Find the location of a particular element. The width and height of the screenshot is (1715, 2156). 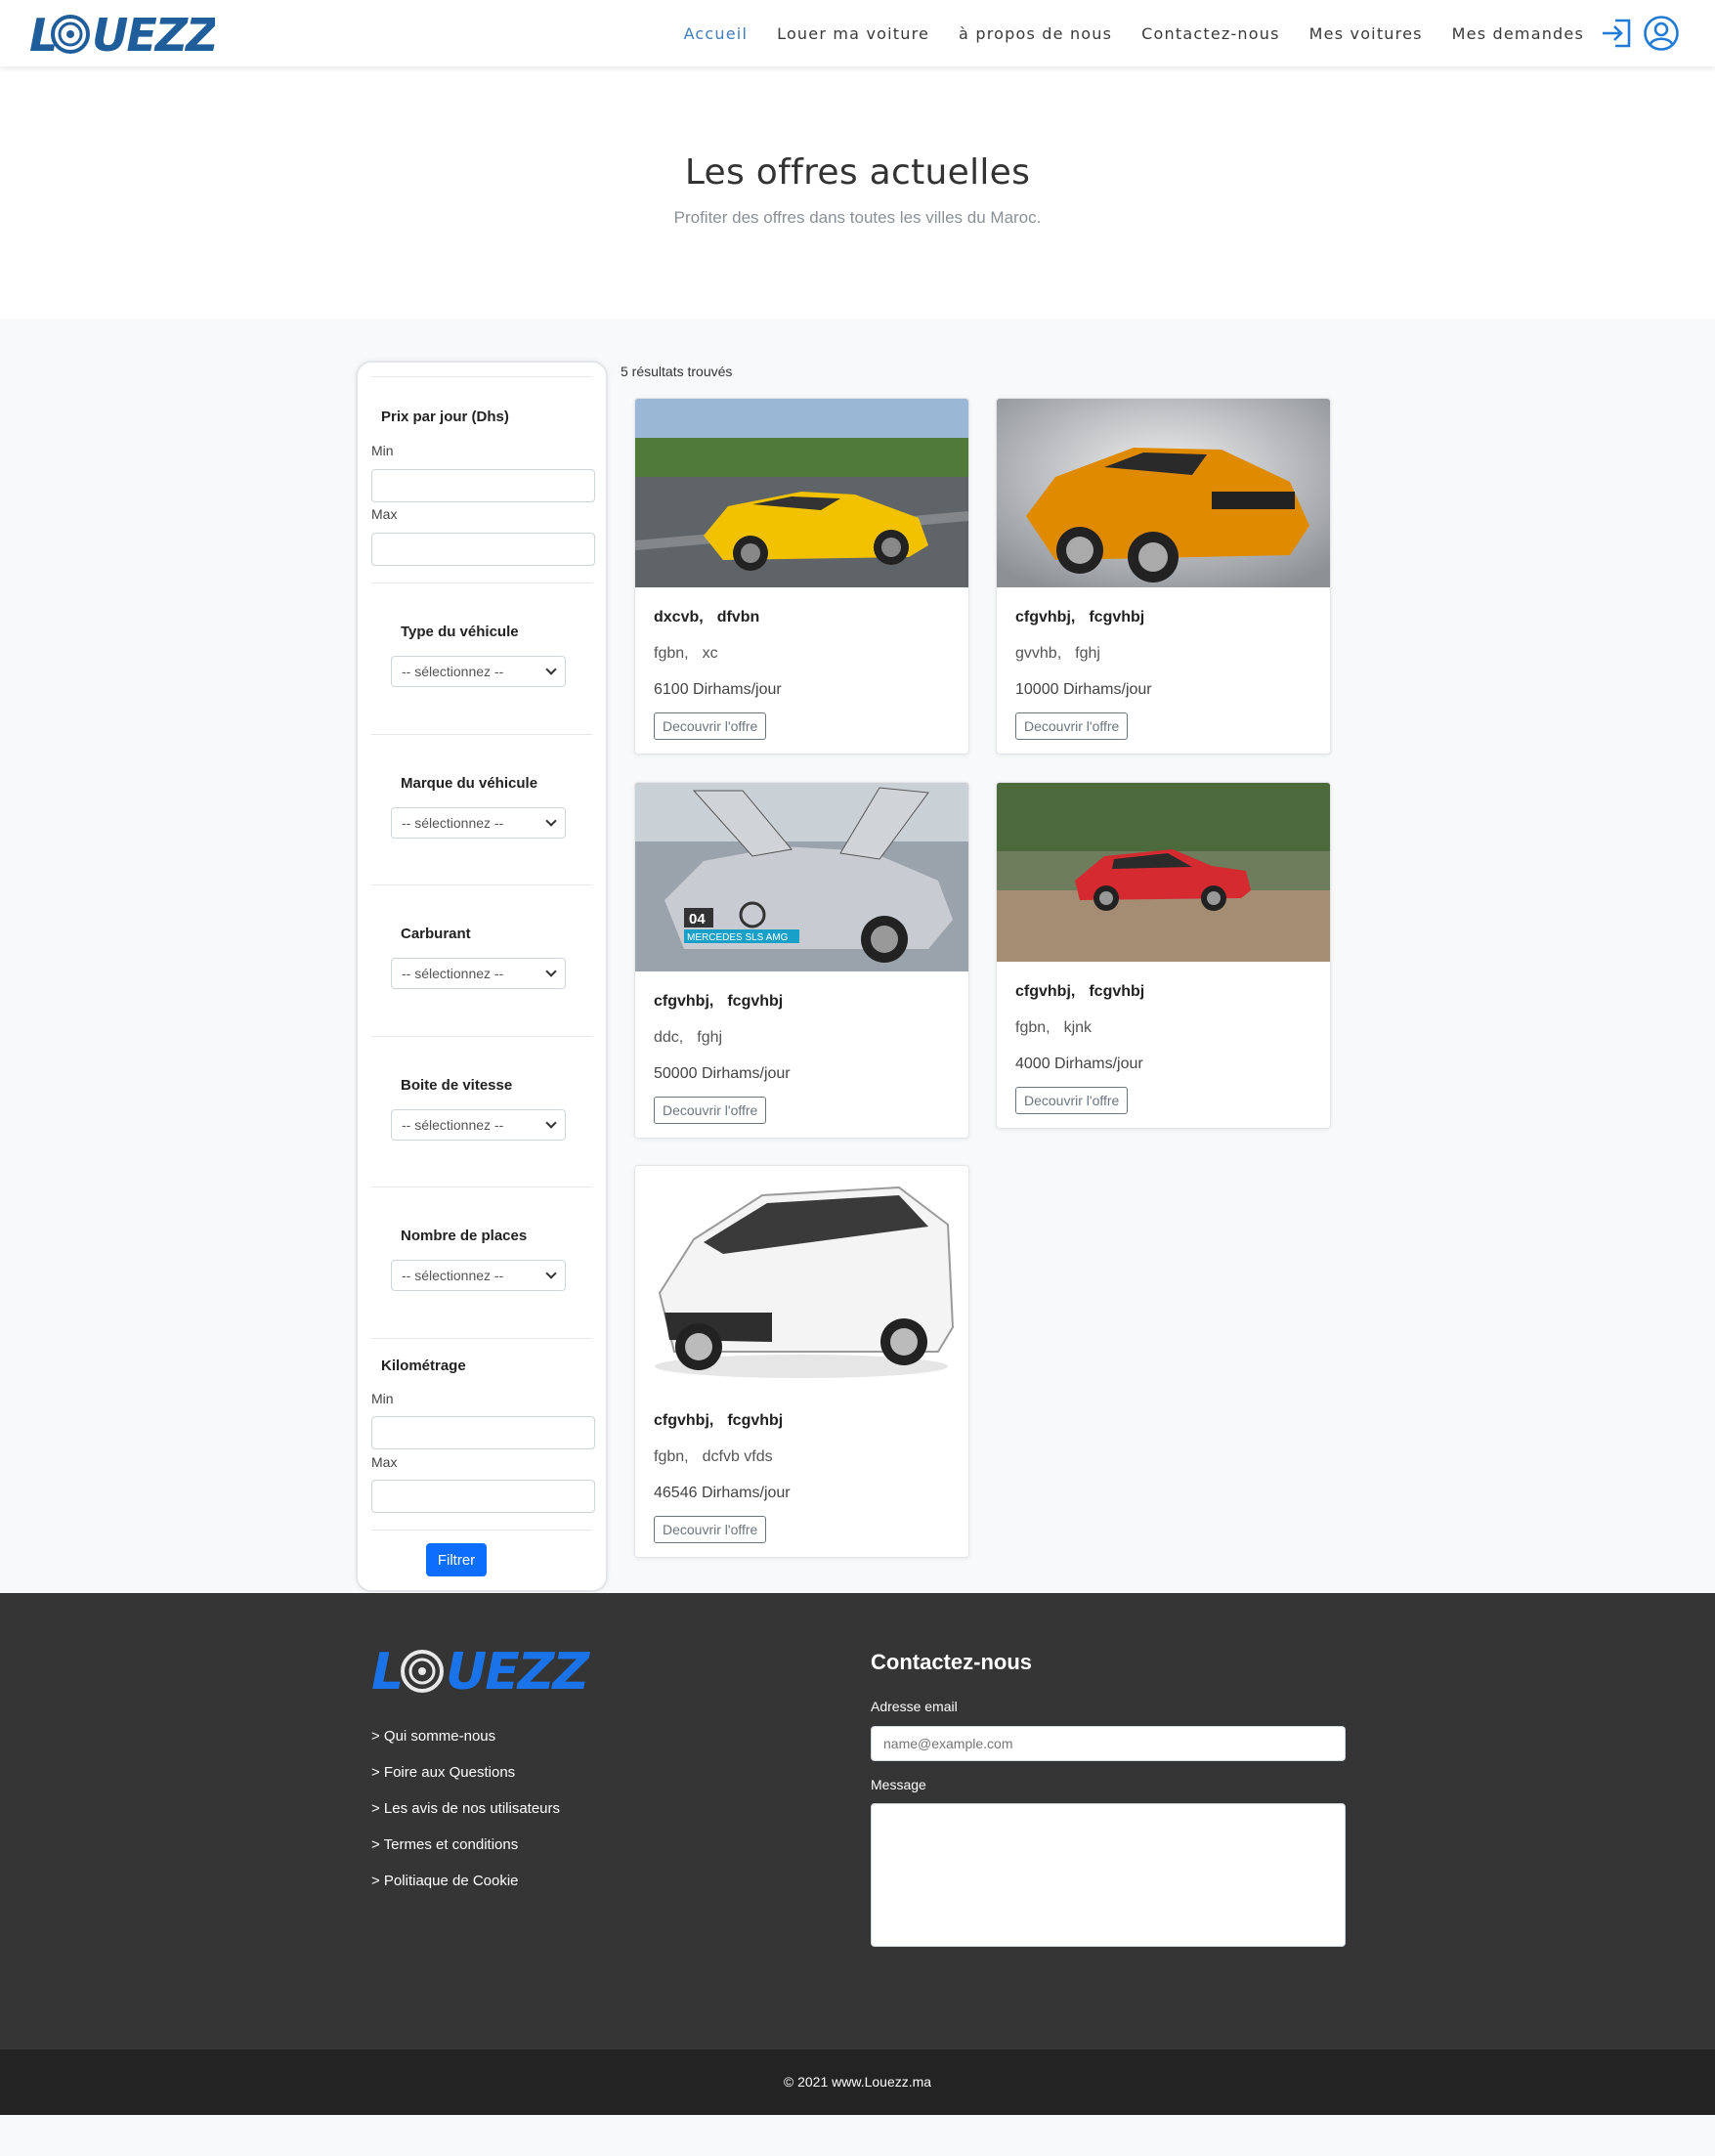

footer-link-about: > Qui somme-nous is located at coordinates (465, 1736).